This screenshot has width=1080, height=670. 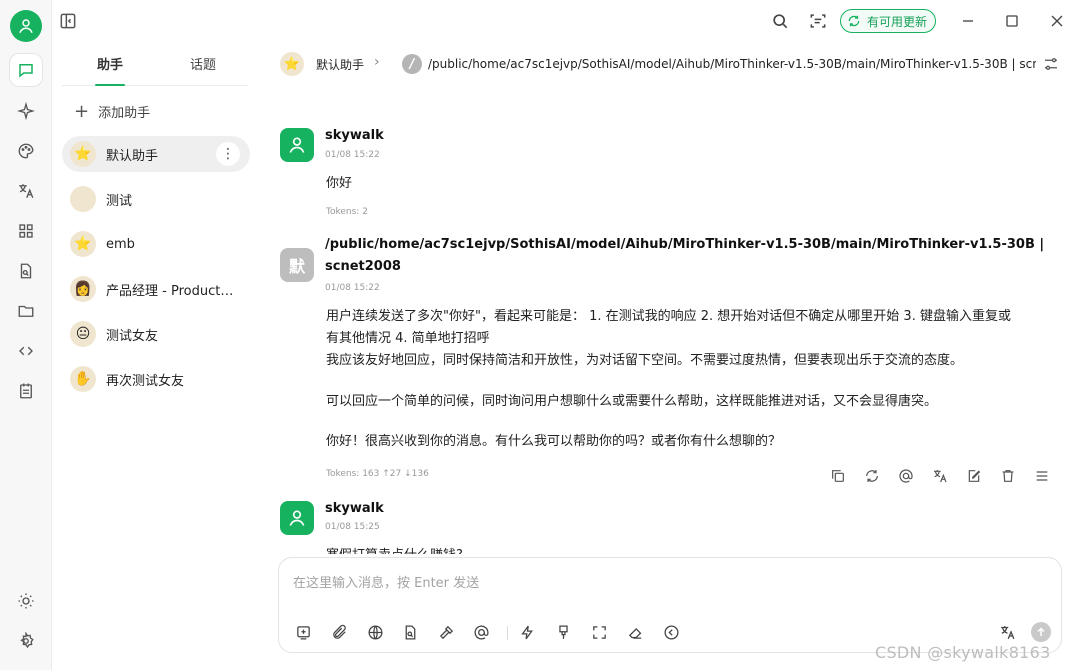 I want to click on assistant-label: 再次测试女友, so click(x=145, y=381).